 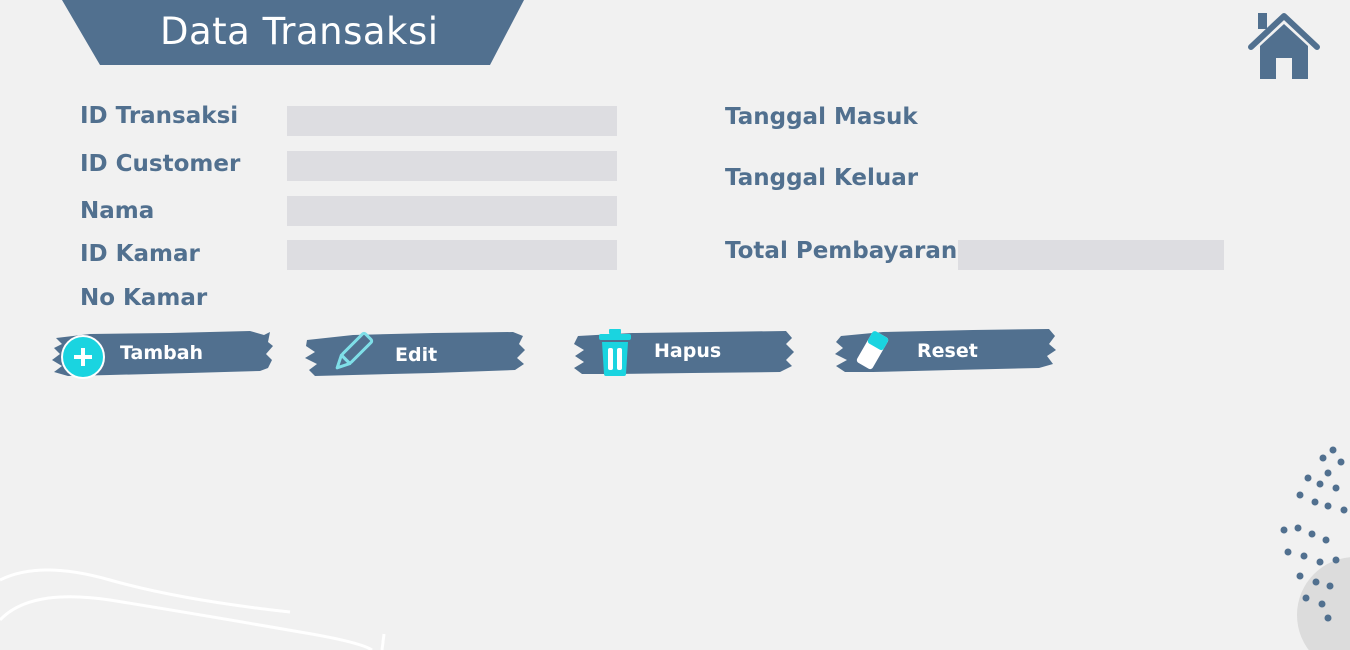 I want to click on page-title: Data Transaksi, so click(x=299, y=31).